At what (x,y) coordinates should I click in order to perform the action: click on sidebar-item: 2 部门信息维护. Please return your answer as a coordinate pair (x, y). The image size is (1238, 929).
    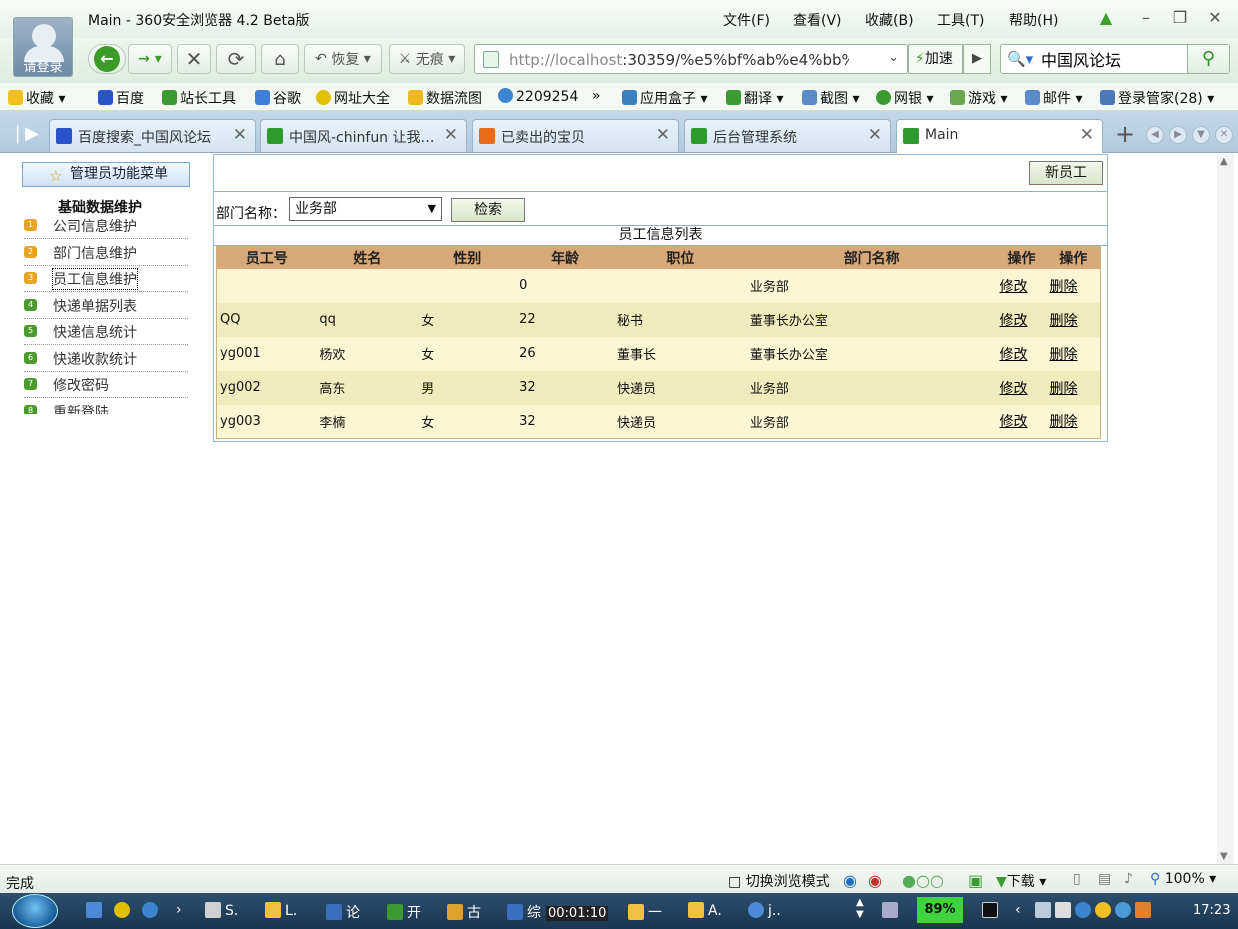
    Looking at the image, I should click on (106, 252).